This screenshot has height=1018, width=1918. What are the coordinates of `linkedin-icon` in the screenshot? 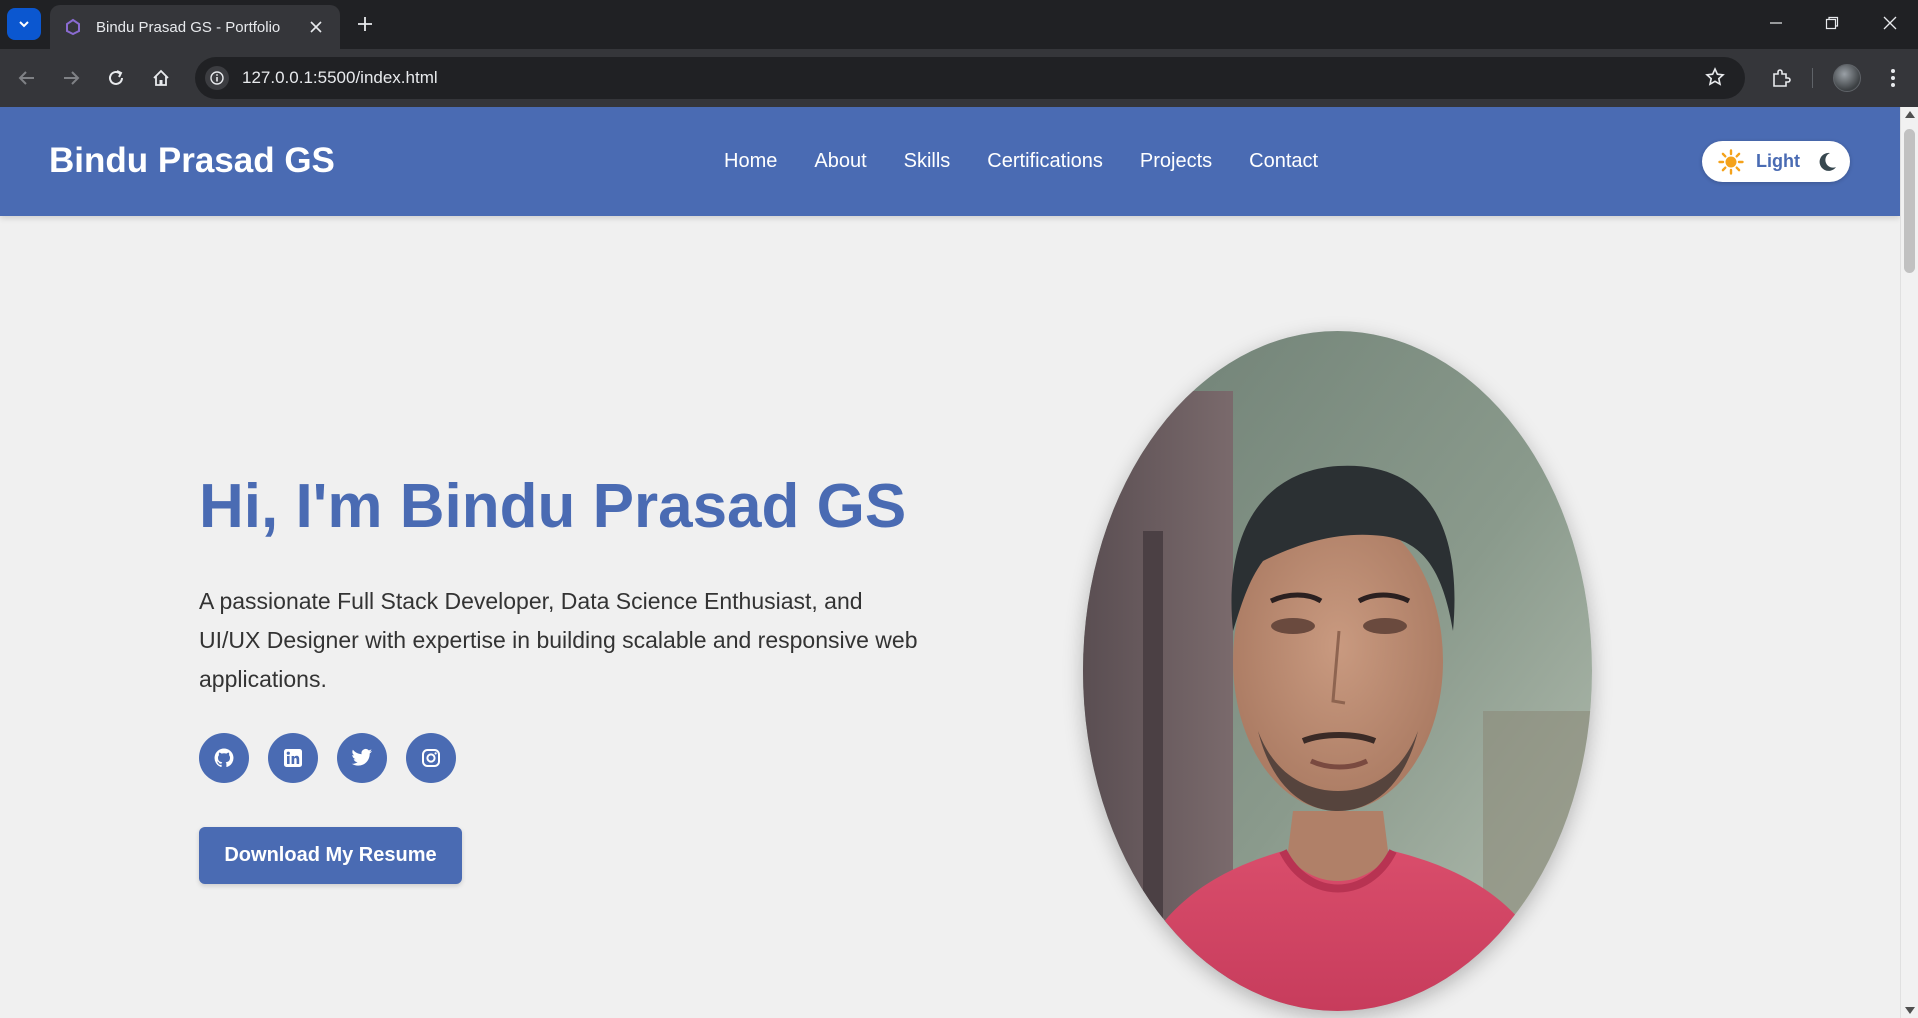 It's located at (293, 758).